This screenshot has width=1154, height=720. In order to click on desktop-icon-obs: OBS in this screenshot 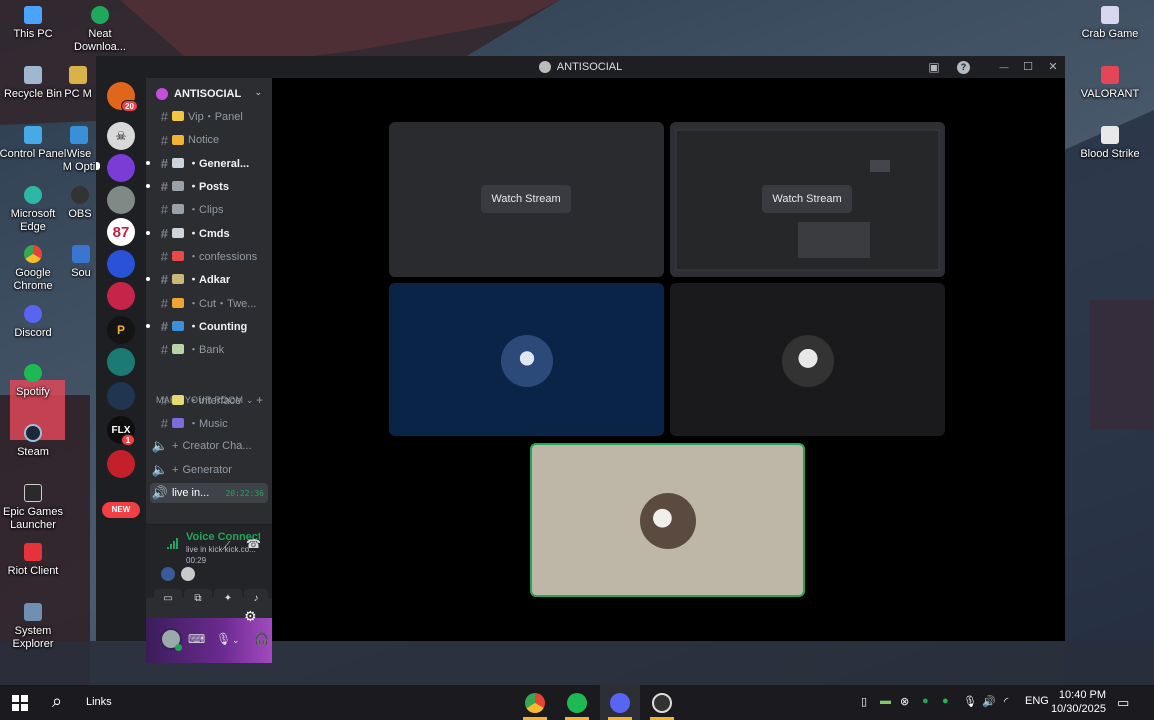, I will do `click(80, 203)`.